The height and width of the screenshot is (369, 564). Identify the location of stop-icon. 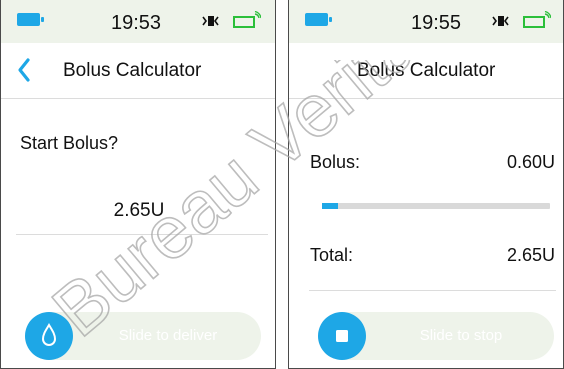
(342, 336).